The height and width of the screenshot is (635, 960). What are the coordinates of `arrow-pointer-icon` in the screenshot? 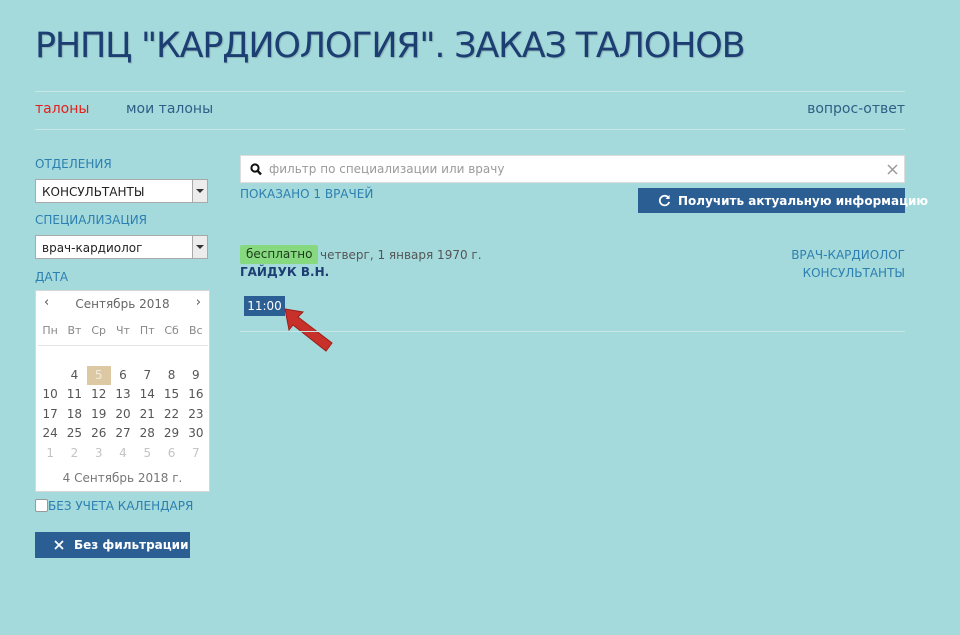 It's located at (308, 330).